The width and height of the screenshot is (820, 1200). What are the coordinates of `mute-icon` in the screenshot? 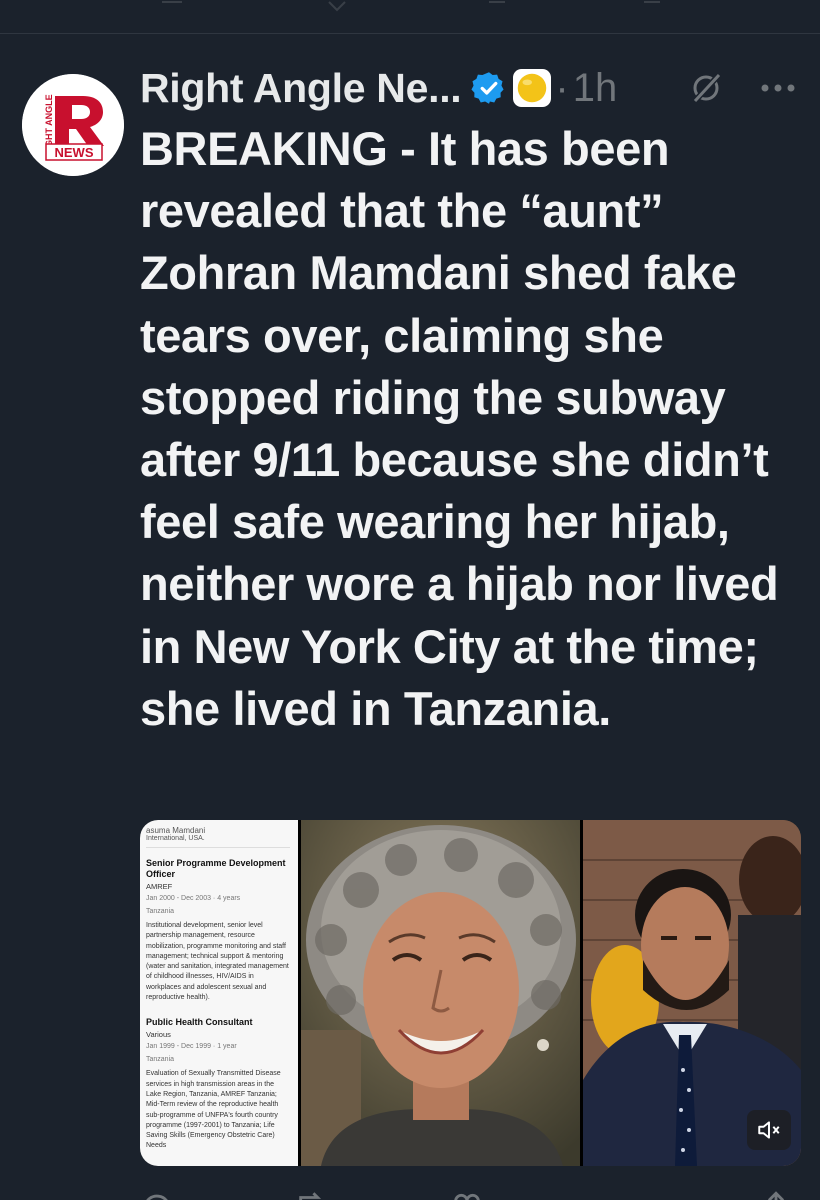 It's located at (769, 1130).